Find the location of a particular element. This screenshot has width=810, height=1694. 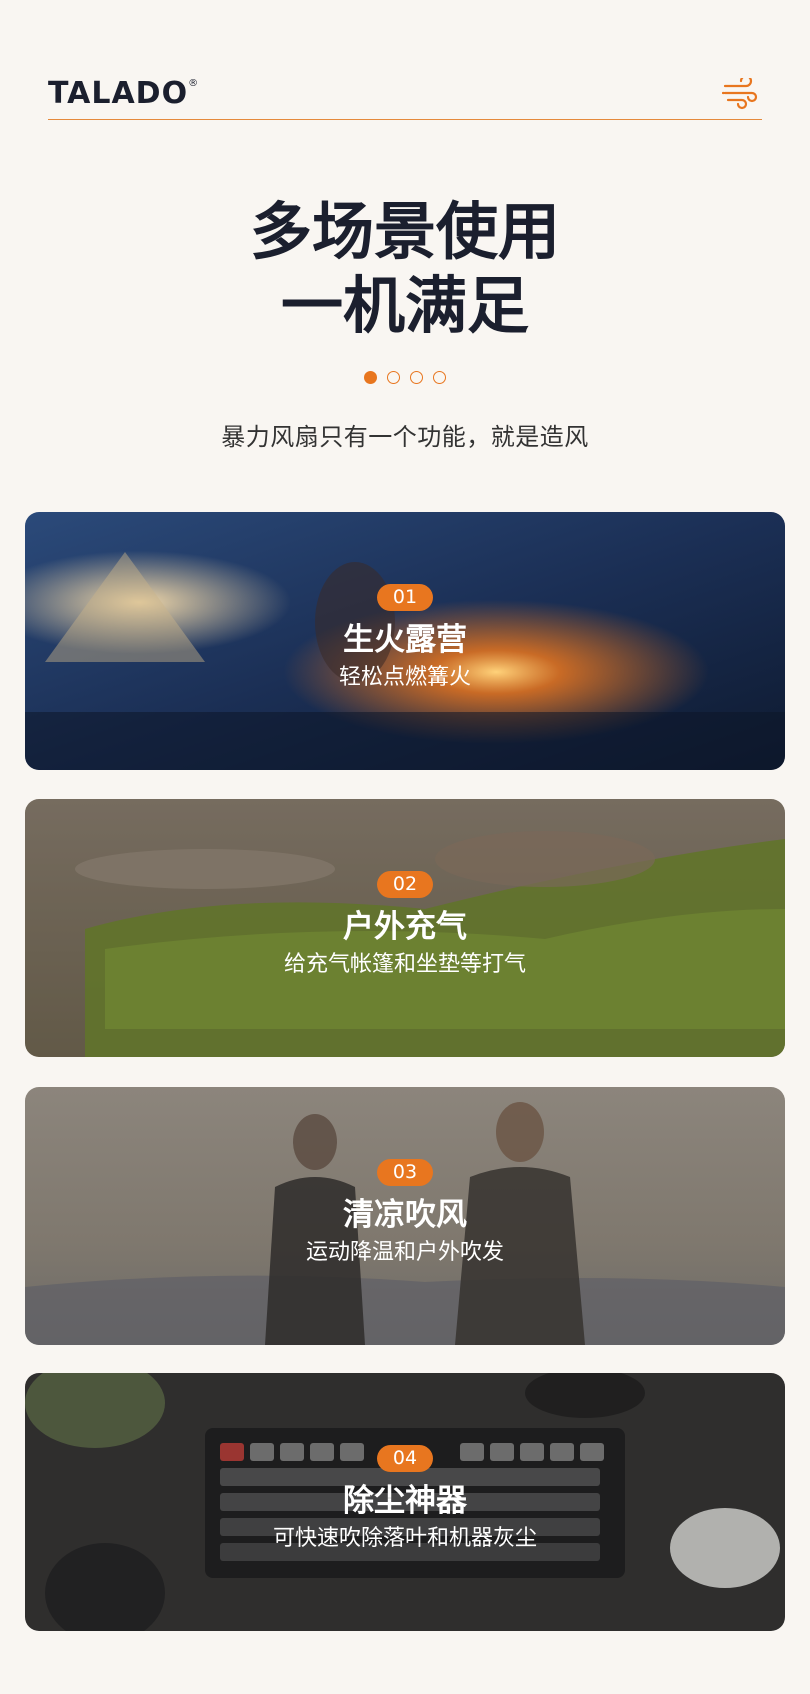

scenario-card-inflate: 02 户外充气 给充气帐篷和坐垫等打气 is located at coordinates (405, 928).